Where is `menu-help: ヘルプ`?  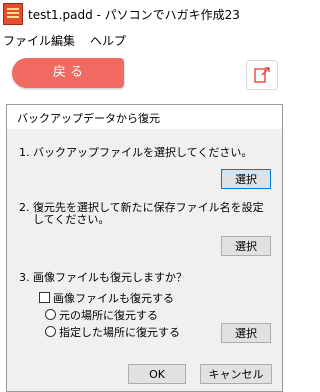
menu-help: ヘルプ is located at coordinates (108, 40).